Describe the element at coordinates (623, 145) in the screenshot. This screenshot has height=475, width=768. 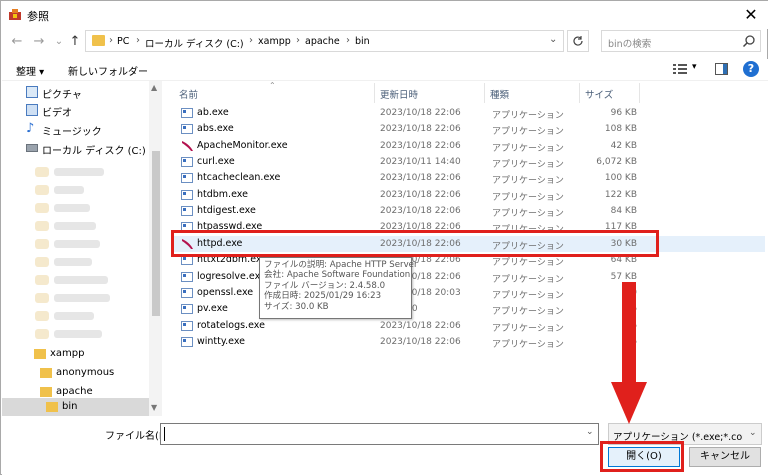
I see `file-size: 42 KB` at that location.